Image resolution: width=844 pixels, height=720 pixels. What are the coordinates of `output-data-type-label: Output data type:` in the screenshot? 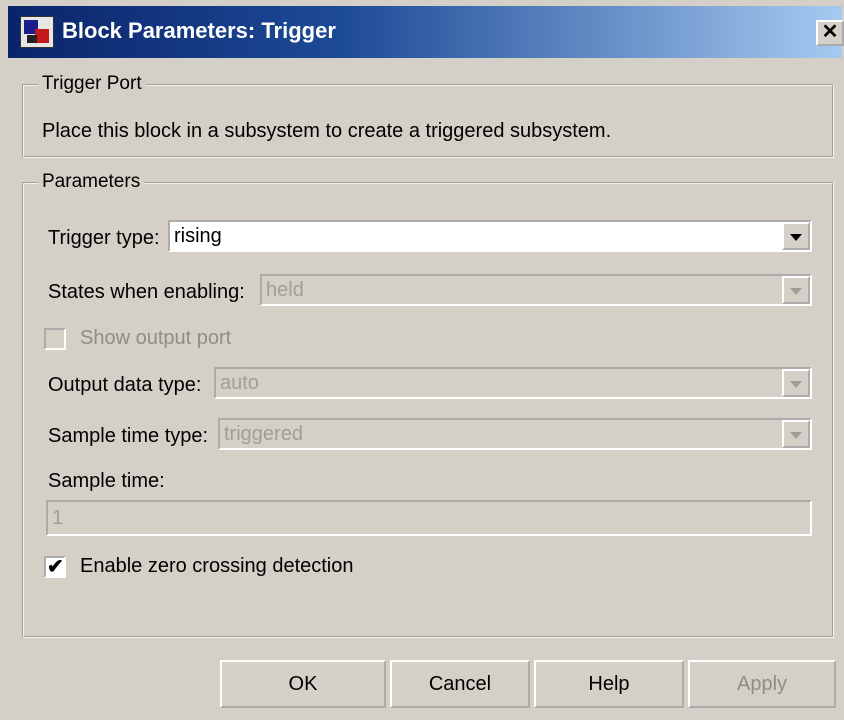 It's located at (125, 385).